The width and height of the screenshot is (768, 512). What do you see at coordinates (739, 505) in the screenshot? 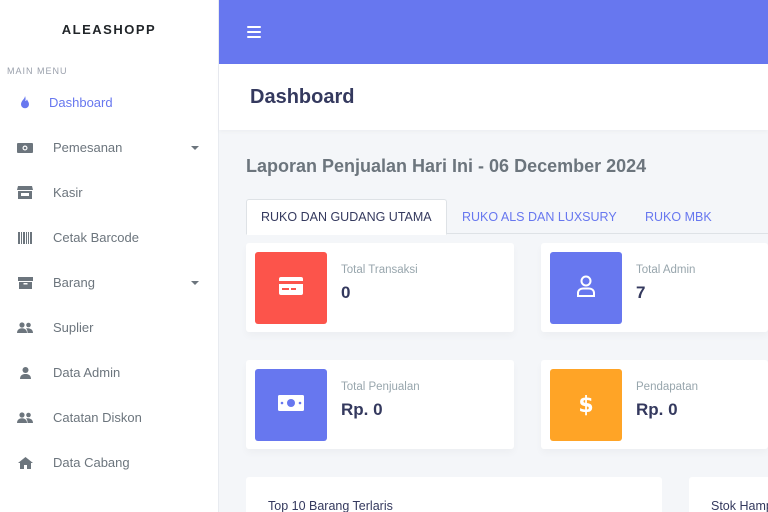
I see `panel-title: Stok Hampir Habis` at bounding box center [739, 505].